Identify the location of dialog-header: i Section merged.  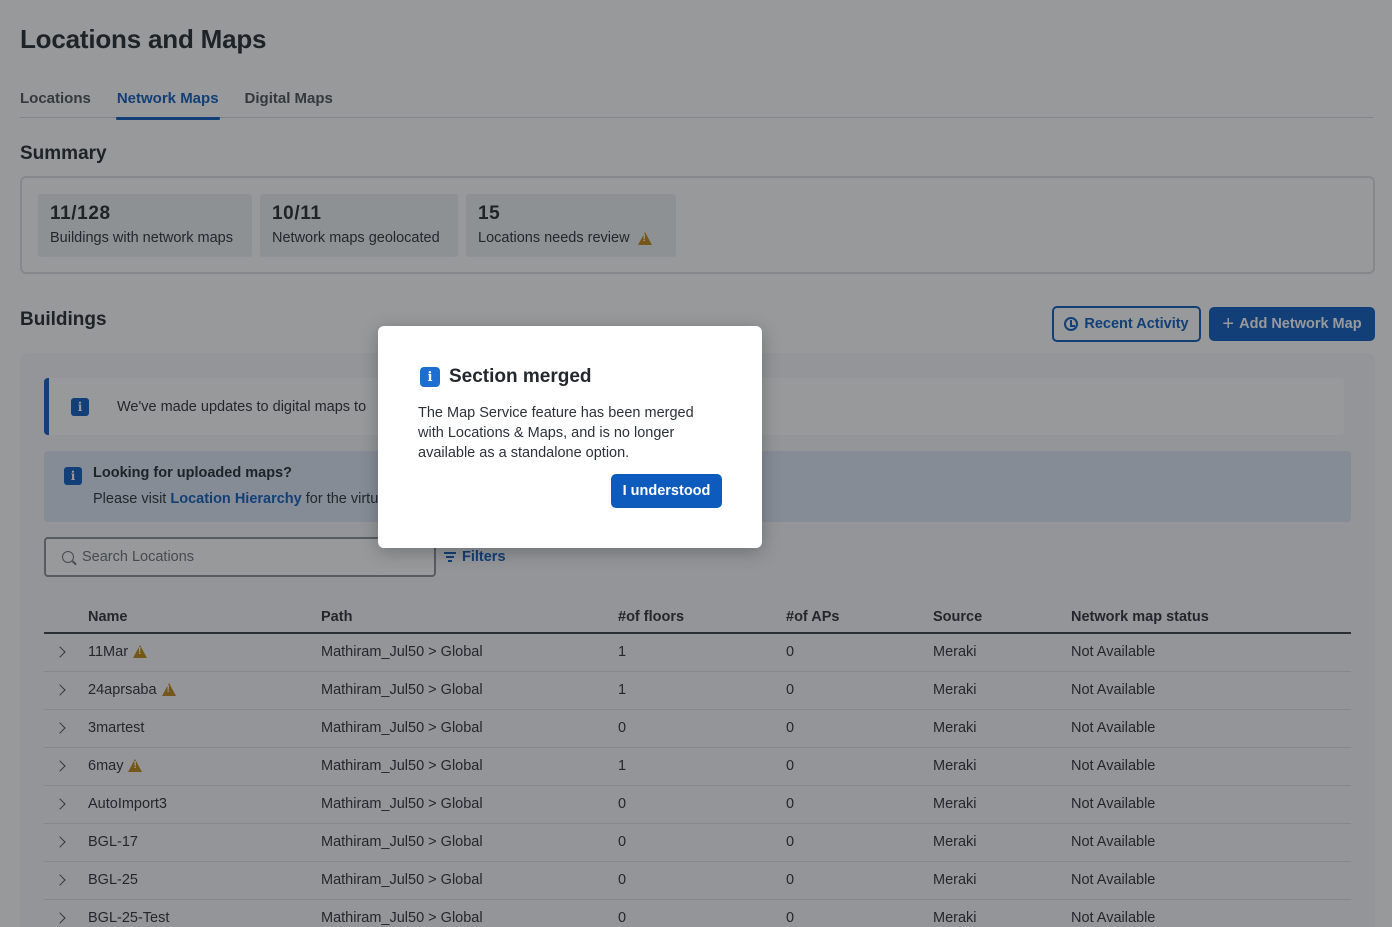
(506, 377).